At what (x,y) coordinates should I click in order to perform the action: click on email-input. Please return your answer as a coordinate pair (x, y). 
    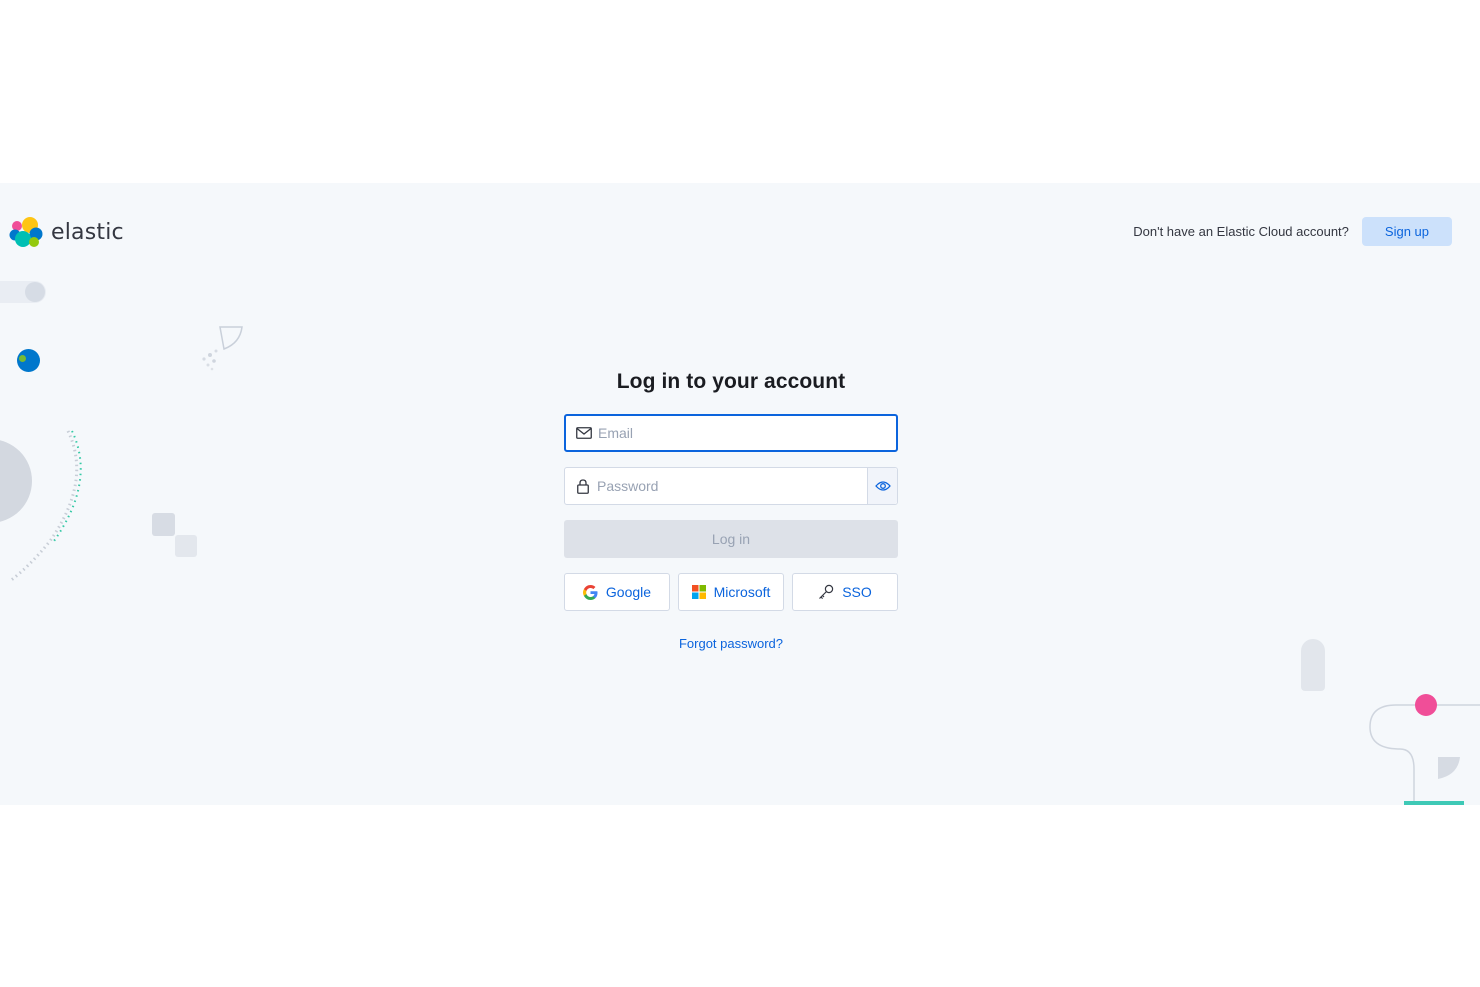
    Looking at the image, I should click on (746, 433).